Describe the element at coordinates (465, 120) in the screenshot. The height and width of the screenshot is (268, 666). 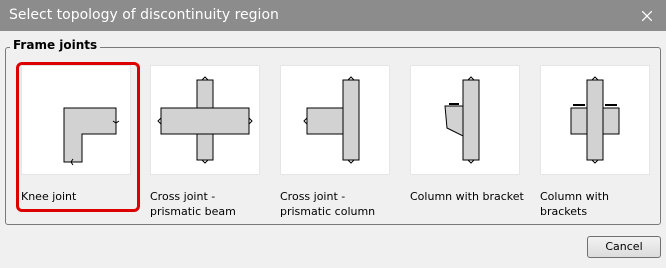
I see `column-bracket-diagram` at that location.